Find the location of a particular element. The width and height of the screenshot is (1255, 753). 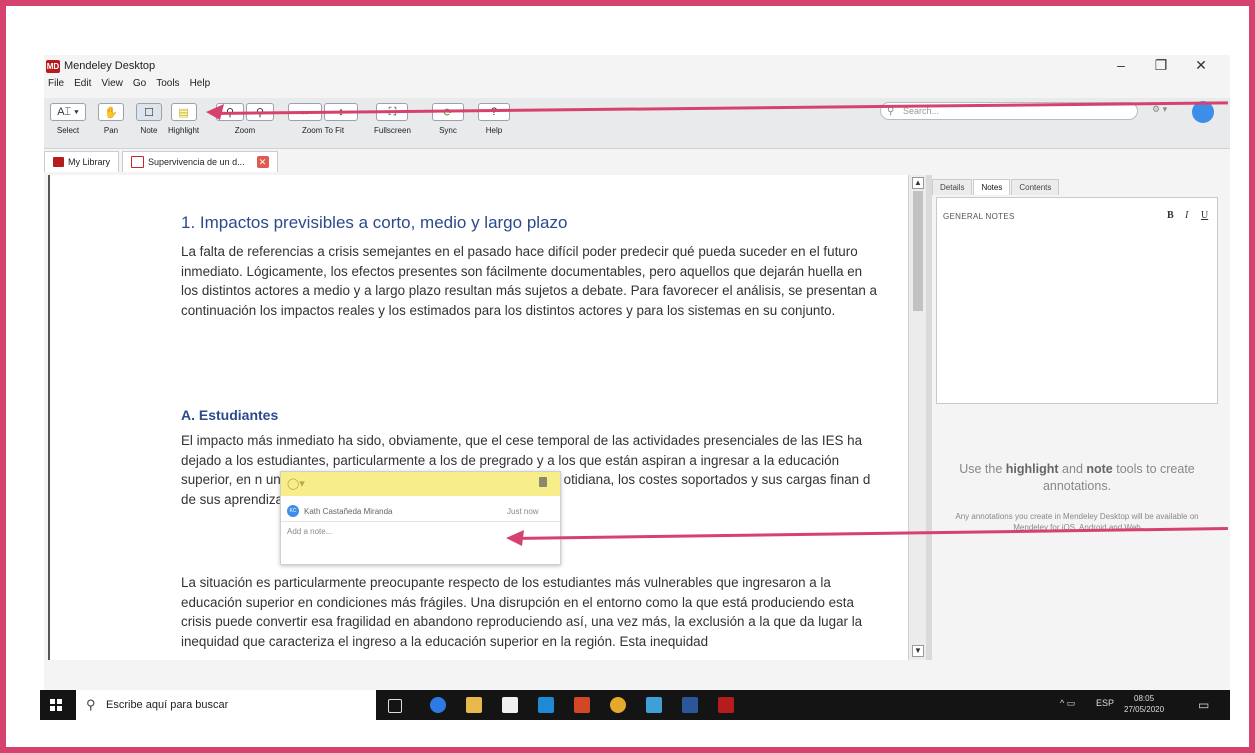

scroll-down-icon: ▼ is located at coordinates (918, 651).